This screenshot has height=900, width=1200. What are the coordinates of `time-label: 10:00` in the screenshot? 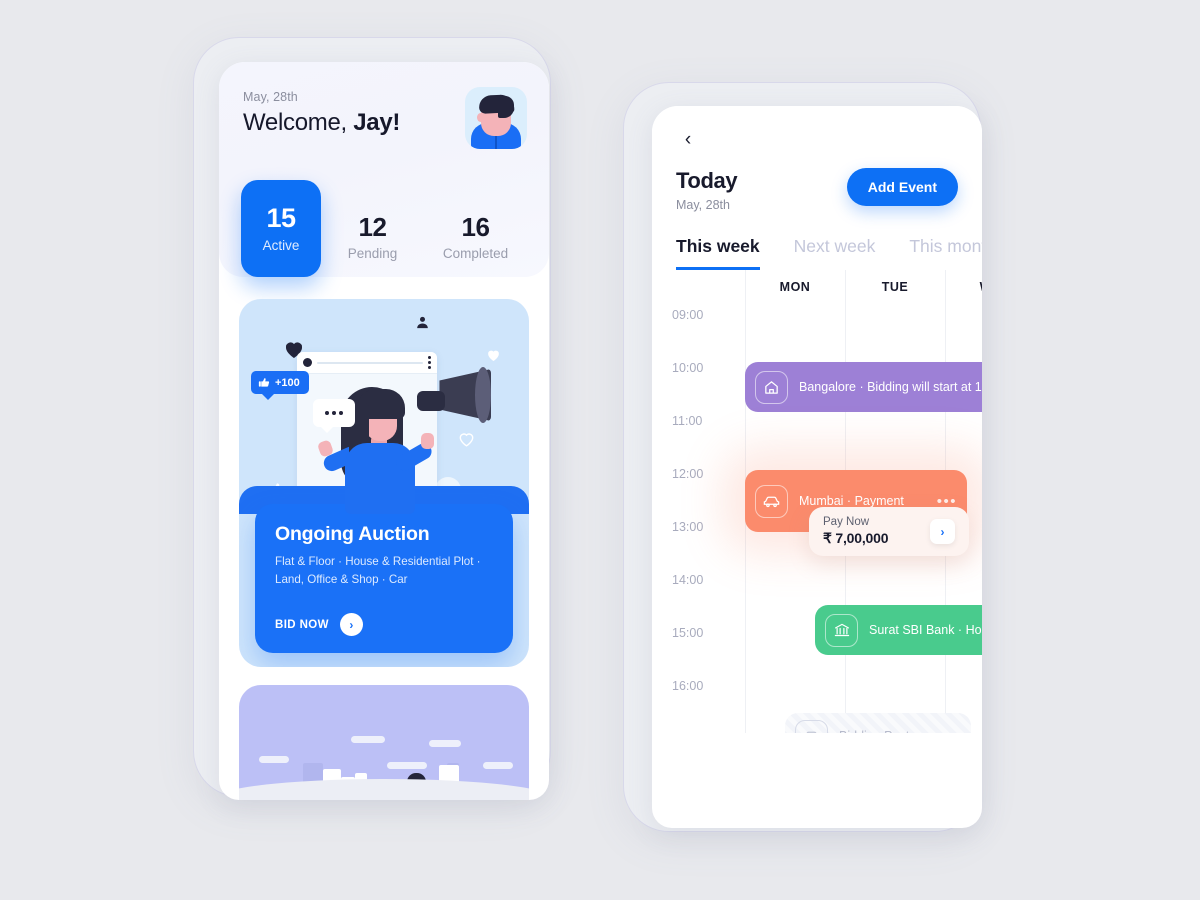 It's located at (688, 368).